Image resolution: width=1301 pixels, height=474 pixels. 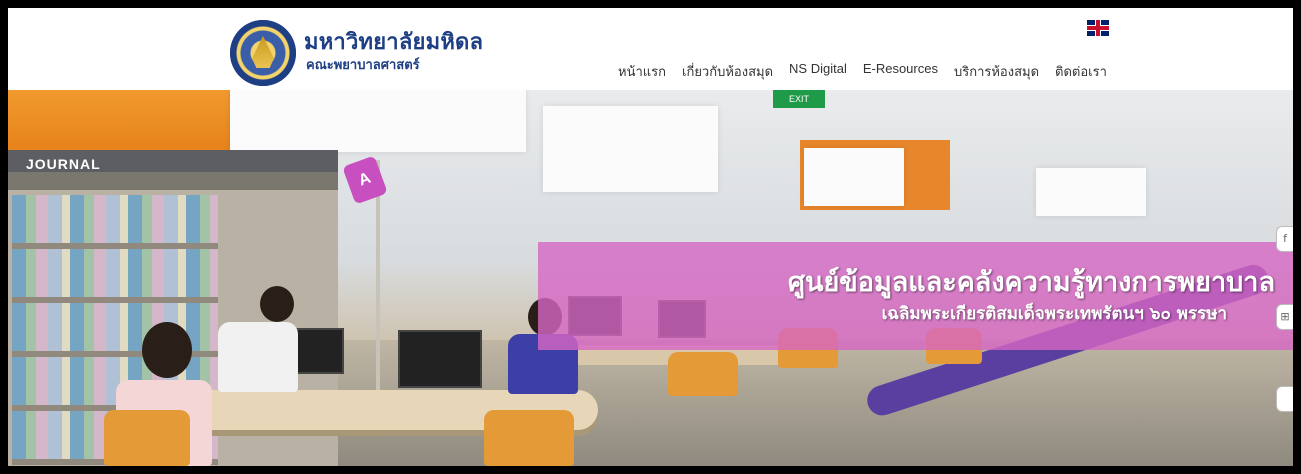 I want to click on seal-emblem-icon, so click(x=263, y=52).